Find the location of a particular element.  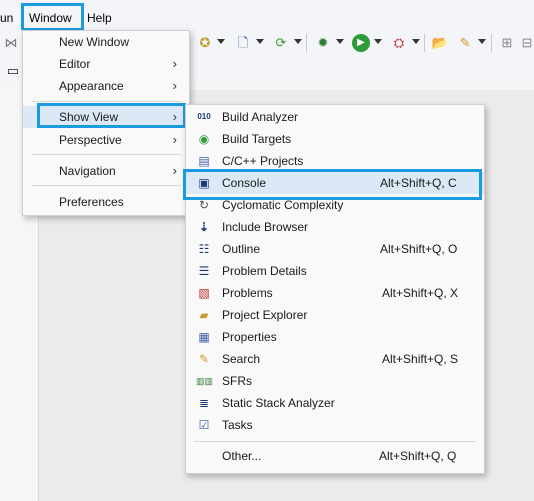

menu-item-static-stack-analyzer: ≣ Static Stack Analyzer is located at coordinates (335, 403).